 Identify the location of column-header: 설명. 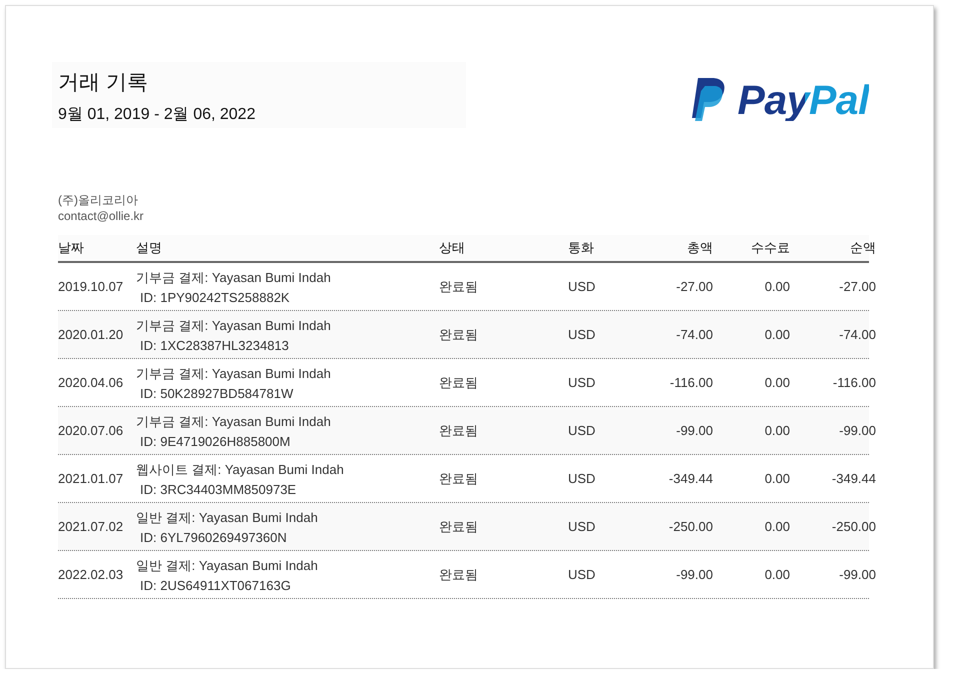
(149, 248).